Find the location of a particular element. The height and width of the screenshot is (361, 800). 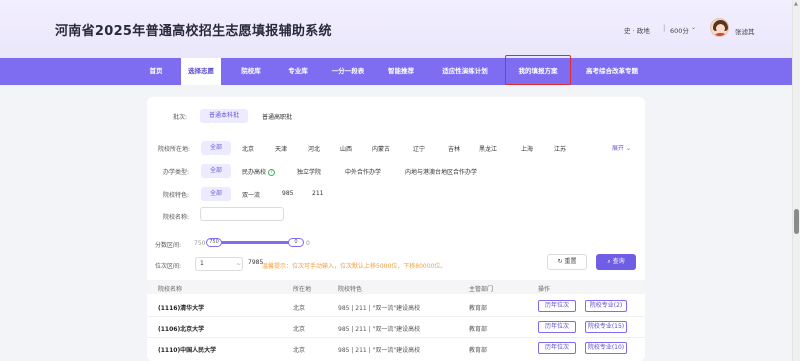

feature-label: 院校特色: is located at coordinates (176, 195).